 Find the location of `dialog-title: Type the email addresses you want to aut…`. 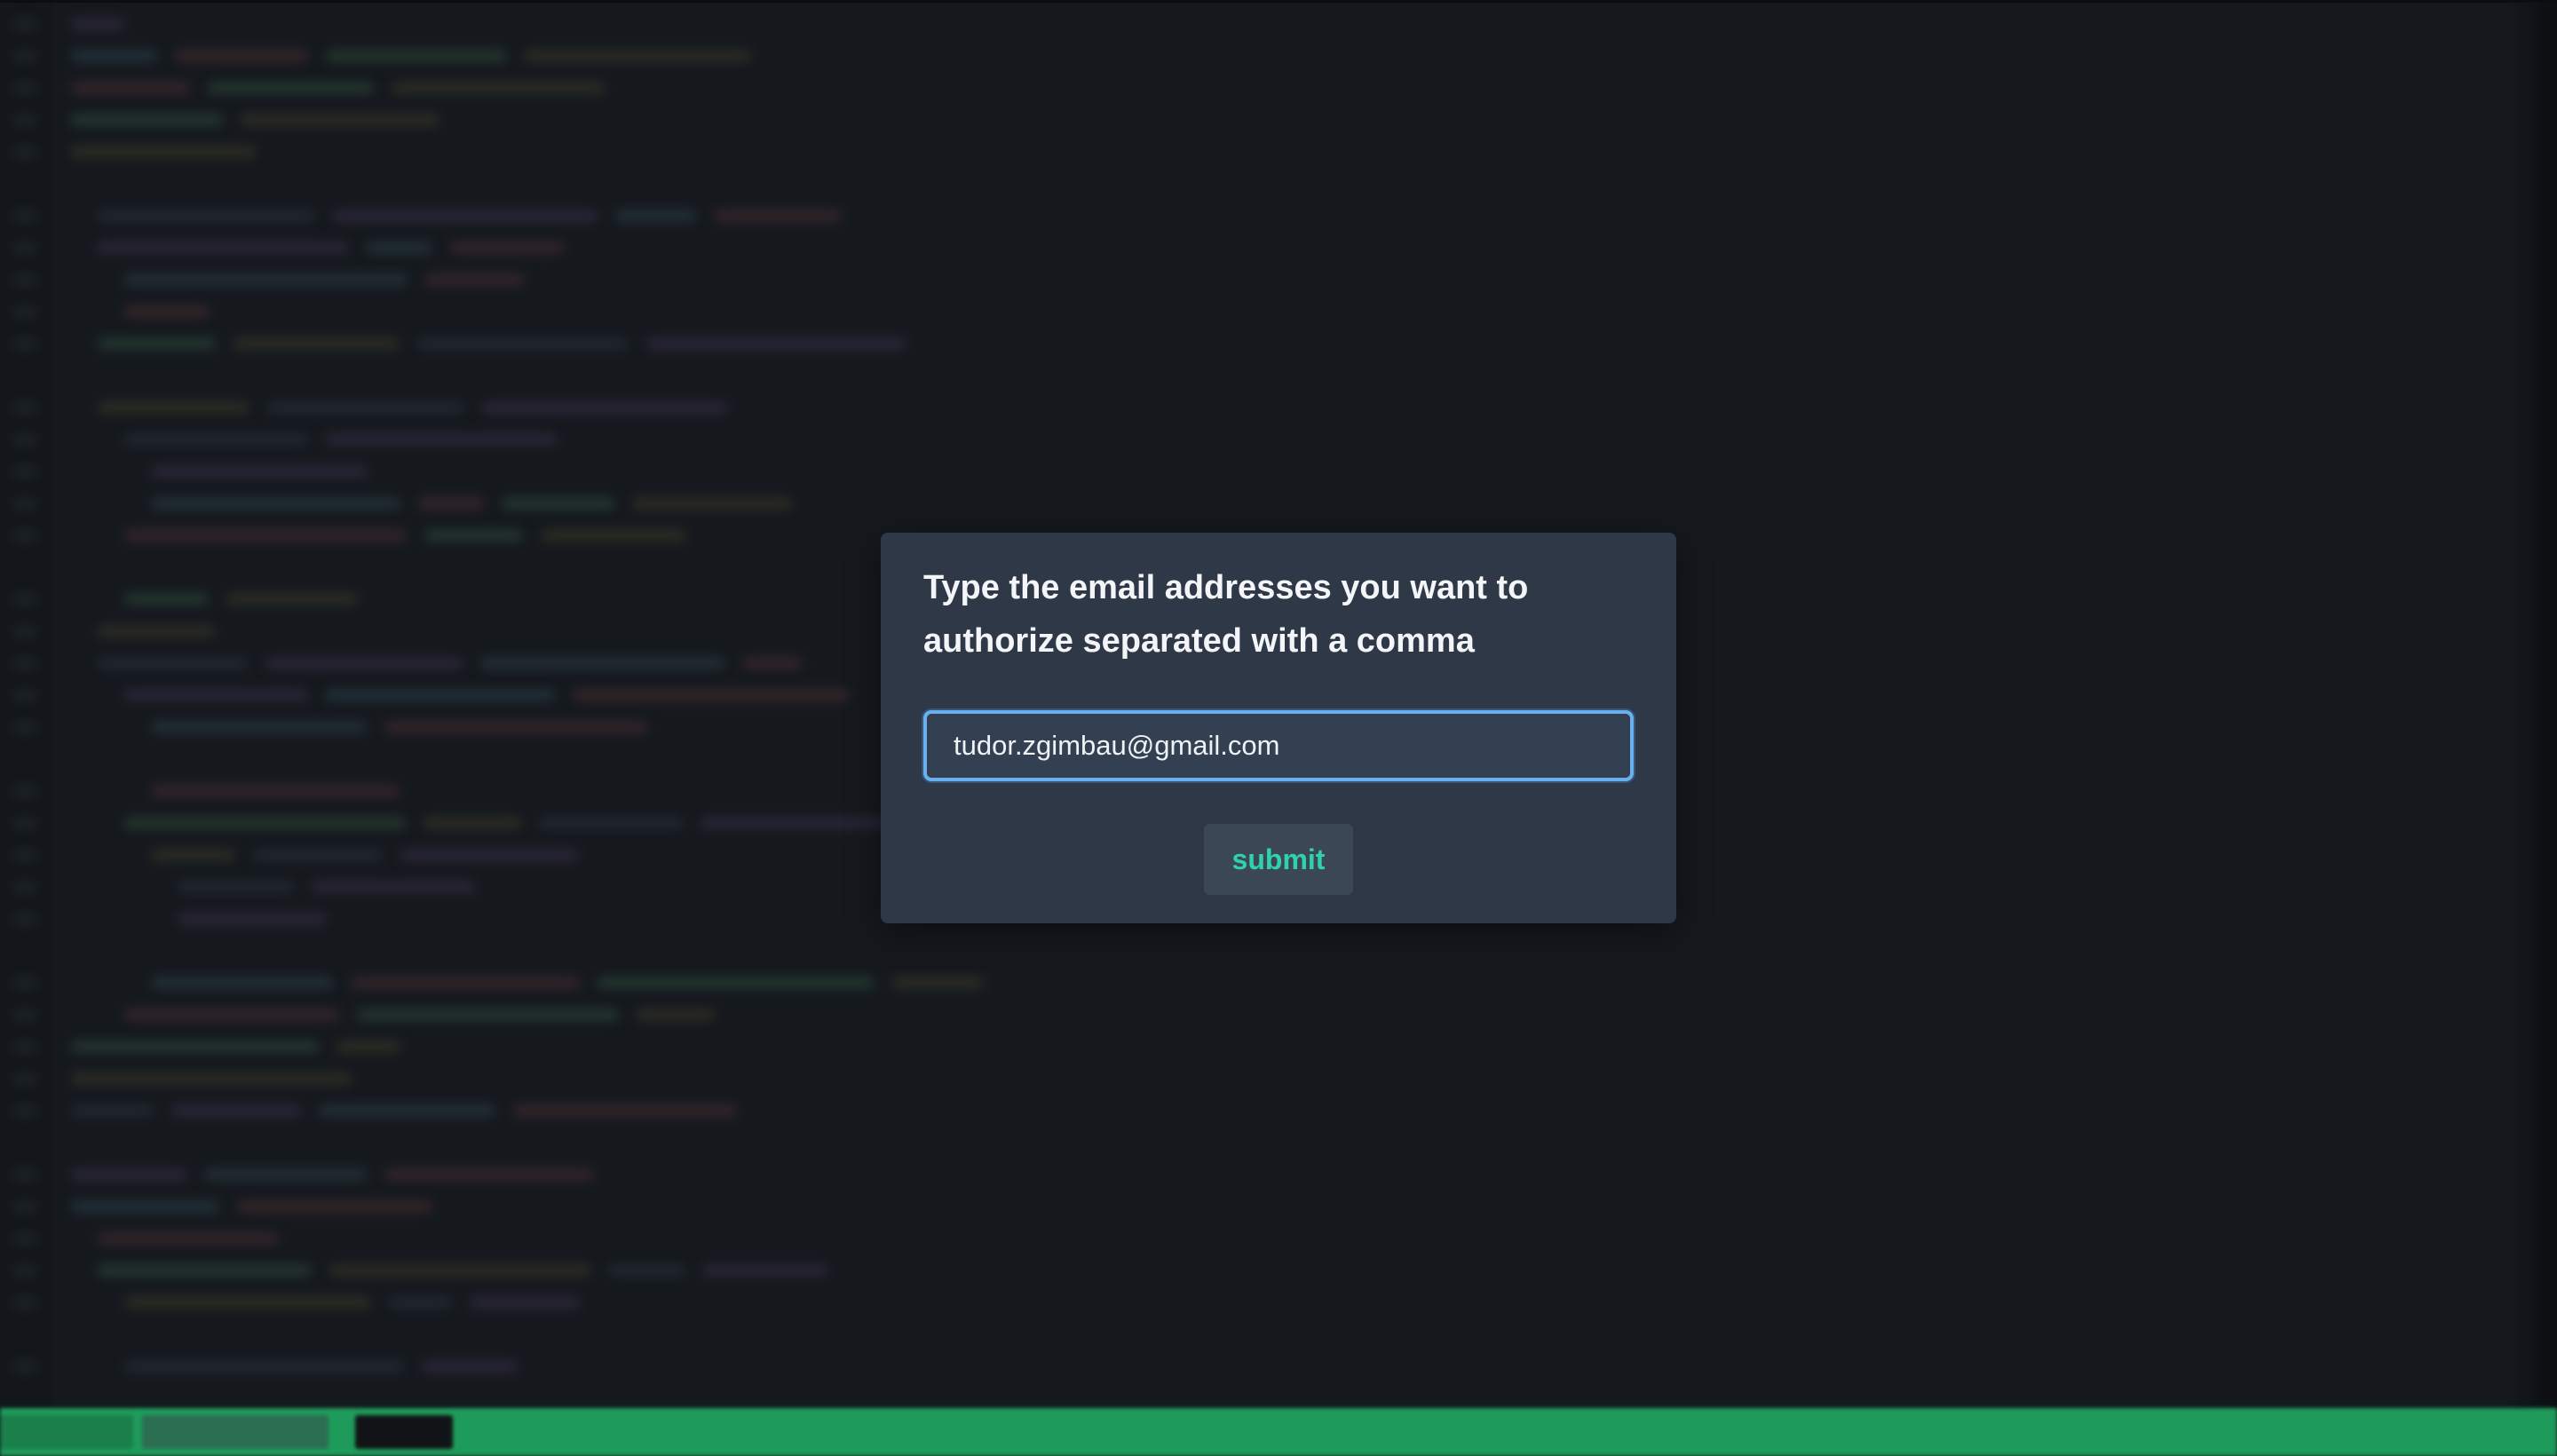

dialog-title: Type the email addresses you want to aut… is located at coordinates (1226, 614).